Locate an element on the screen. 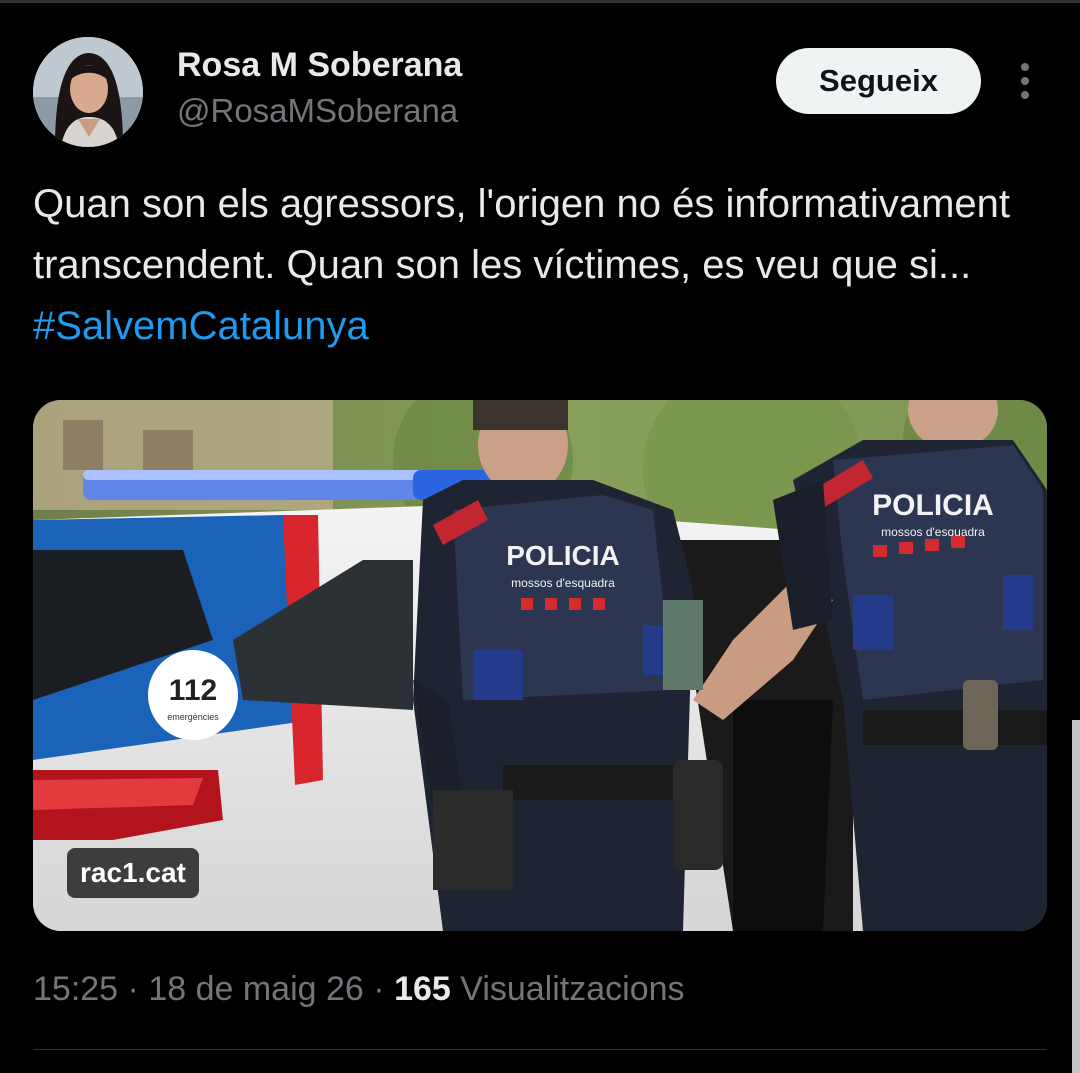 The height and width of the screenshot is (1073, 1080). author-handle: @RosaMSoberana is located at coordinates (317, 111).